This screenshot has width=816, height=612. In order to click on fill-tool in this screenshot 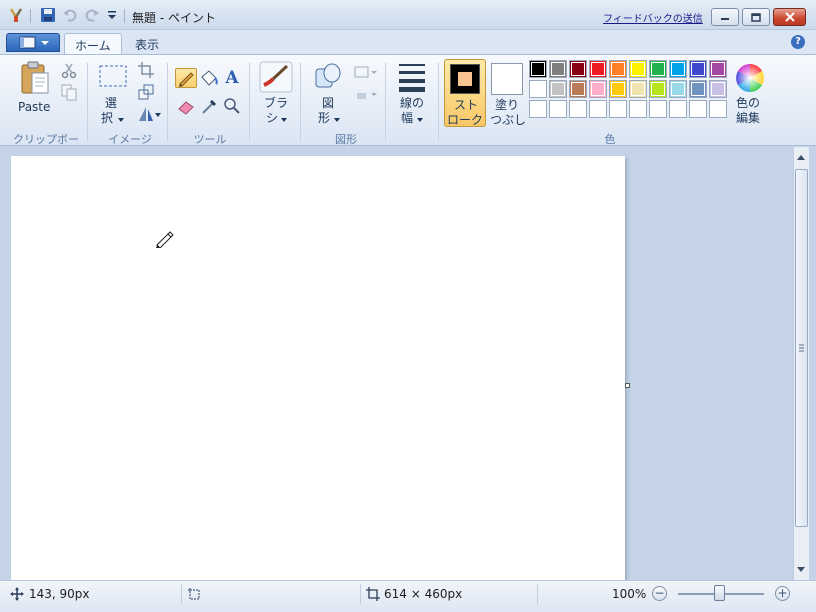, I will do `click(209, 78)`.